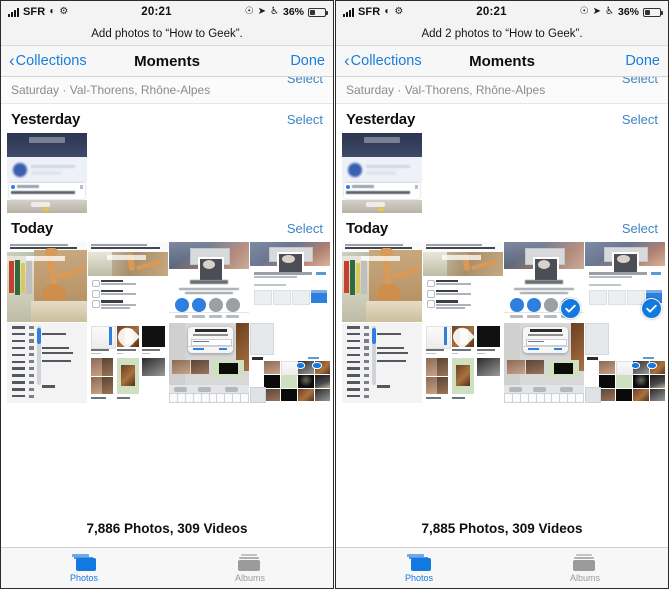 This screenshot has width=669, height=589. I want to click on alarm-icon: ☉, so click(584, 11).